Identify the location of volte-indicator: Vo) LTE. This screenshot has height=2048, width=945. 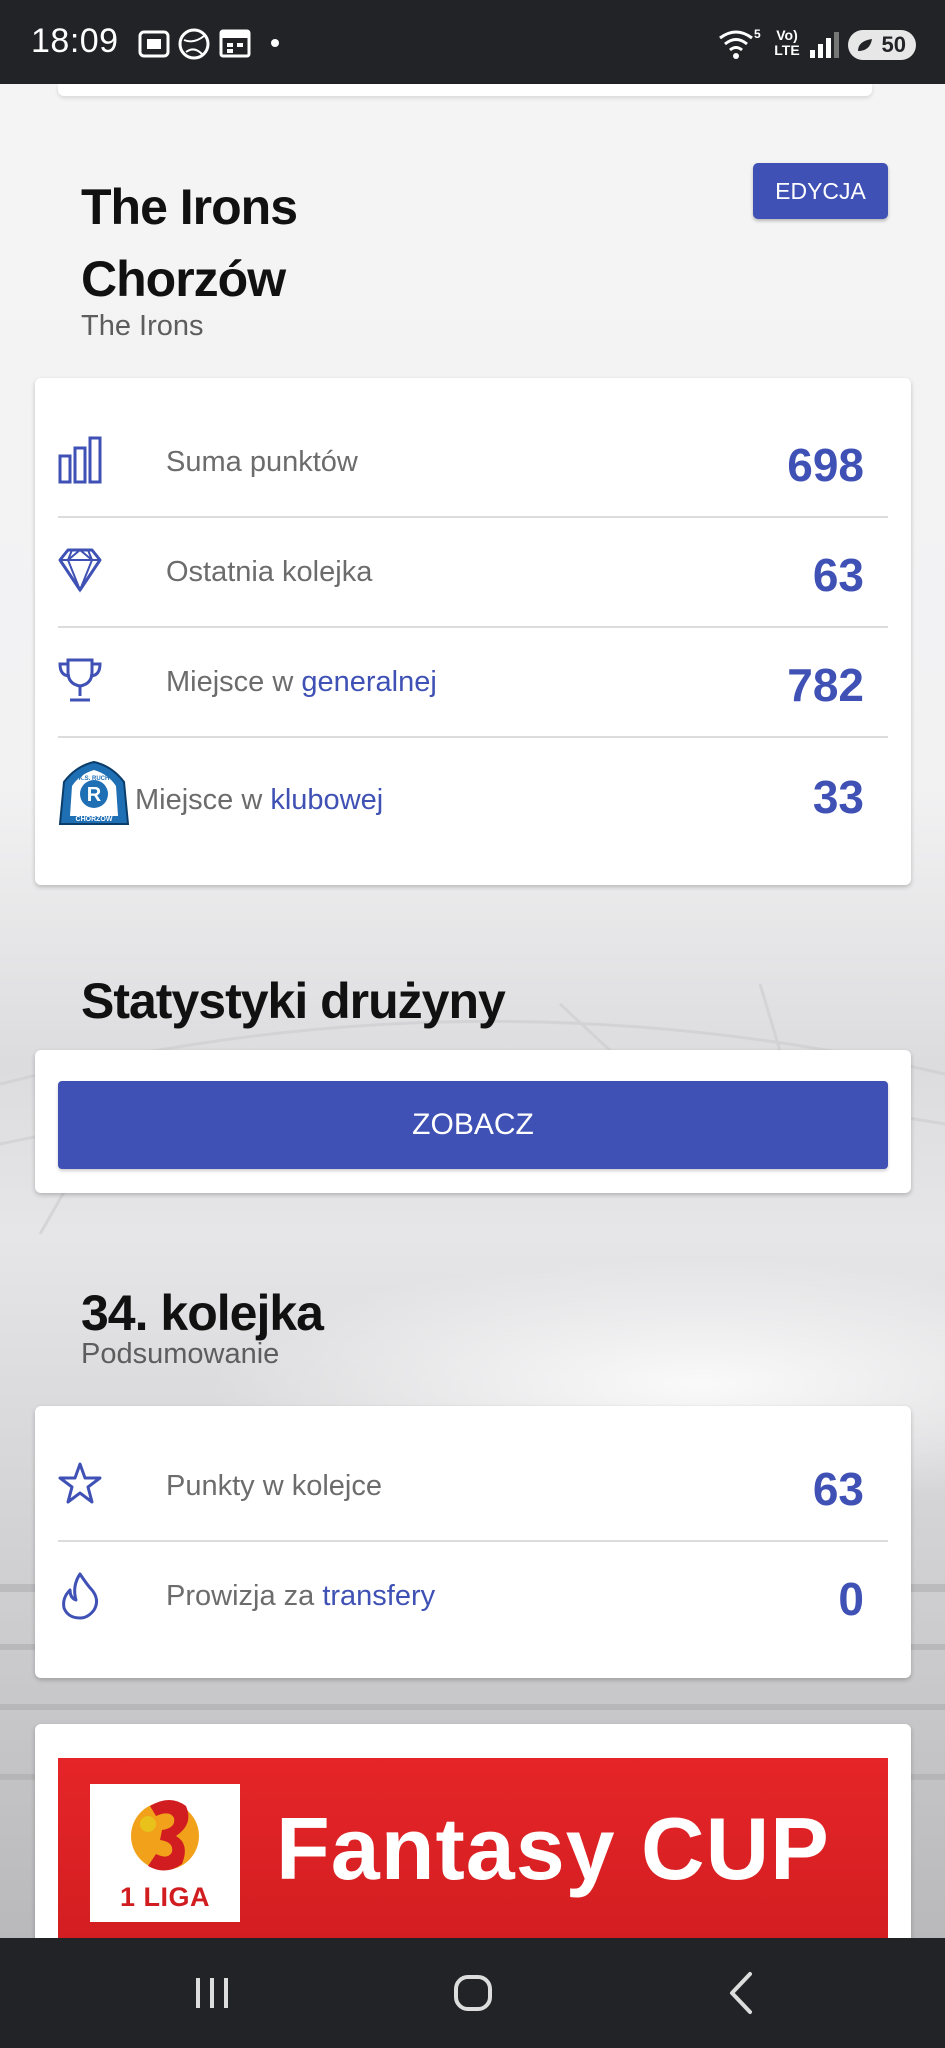
(787, 42).